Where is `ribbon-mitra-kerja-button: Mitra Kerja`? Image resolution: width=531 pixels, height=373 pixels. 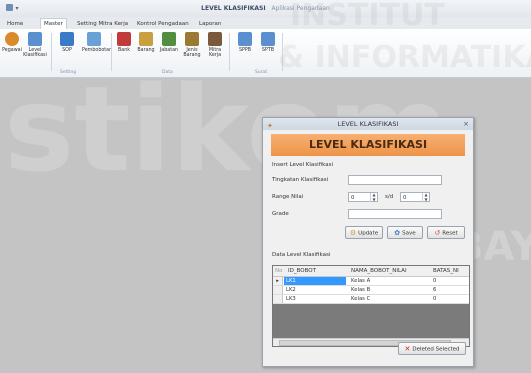 ribbon-mitra-kerja-button: Mitra Kerja is located at coordinates (215, 45).